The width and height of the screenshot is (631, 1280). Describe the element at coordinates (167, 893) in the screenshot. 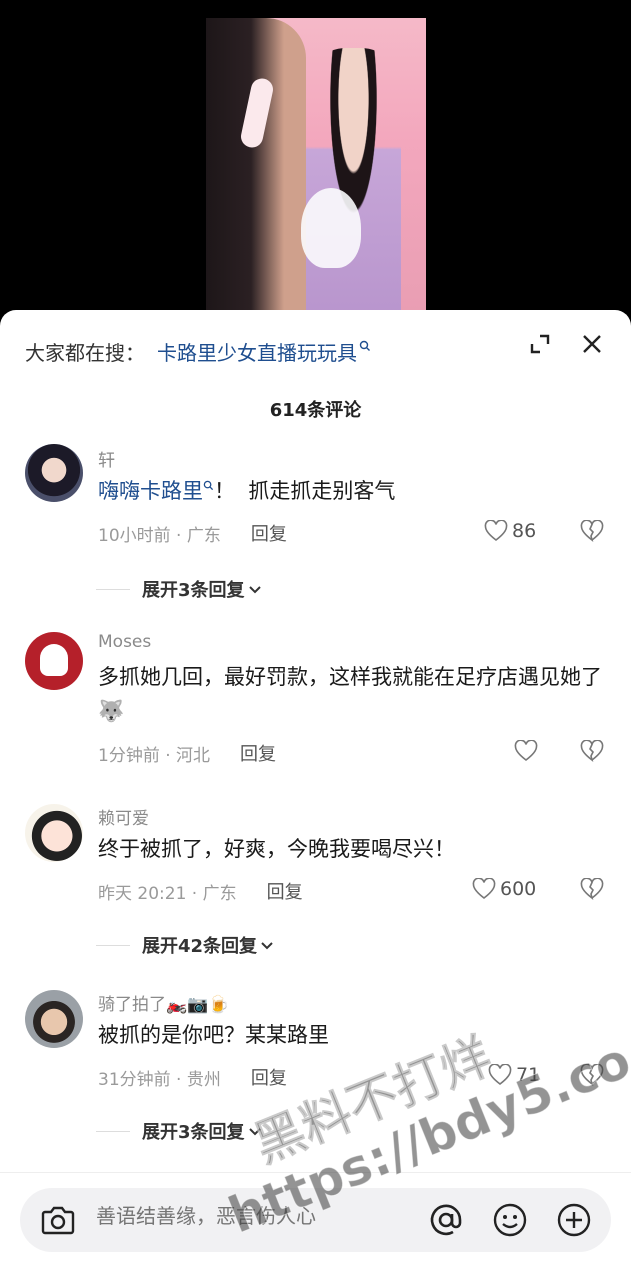

I see `comment-time-location: 昨天 20:21 · 广东` at that location.